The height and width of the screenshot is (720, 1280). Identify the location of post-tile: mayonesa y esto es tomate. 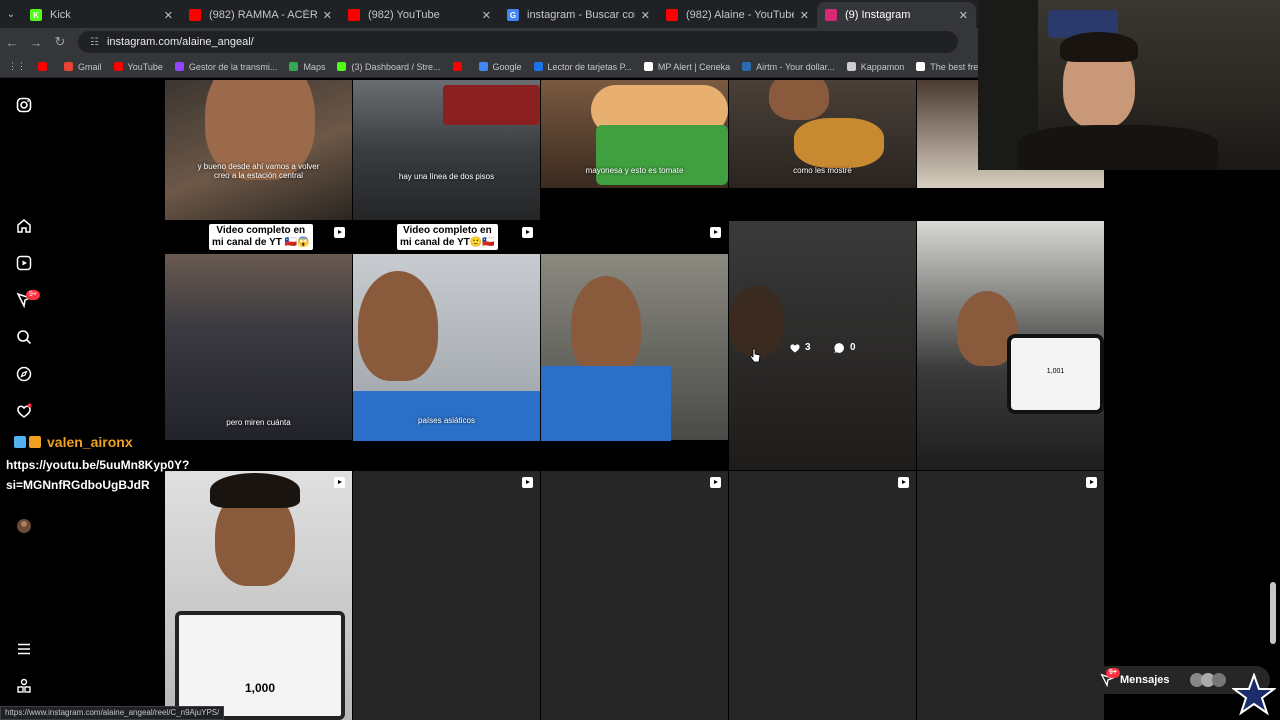
(634, 134).